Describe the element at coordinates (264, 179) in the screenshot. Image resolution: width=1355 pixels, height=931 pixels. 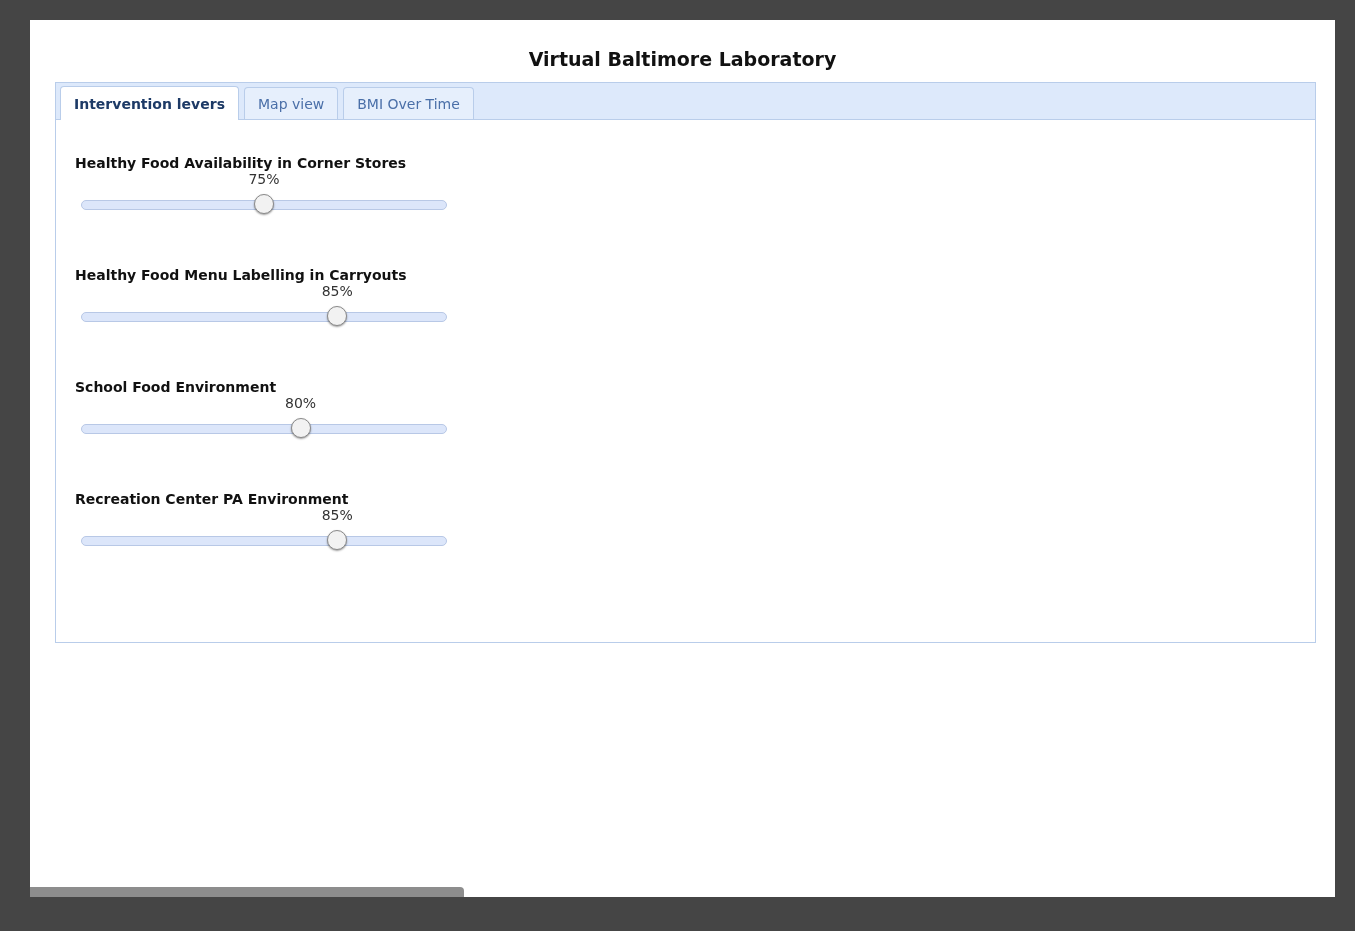
I see `slider-value: 75%` at that location.